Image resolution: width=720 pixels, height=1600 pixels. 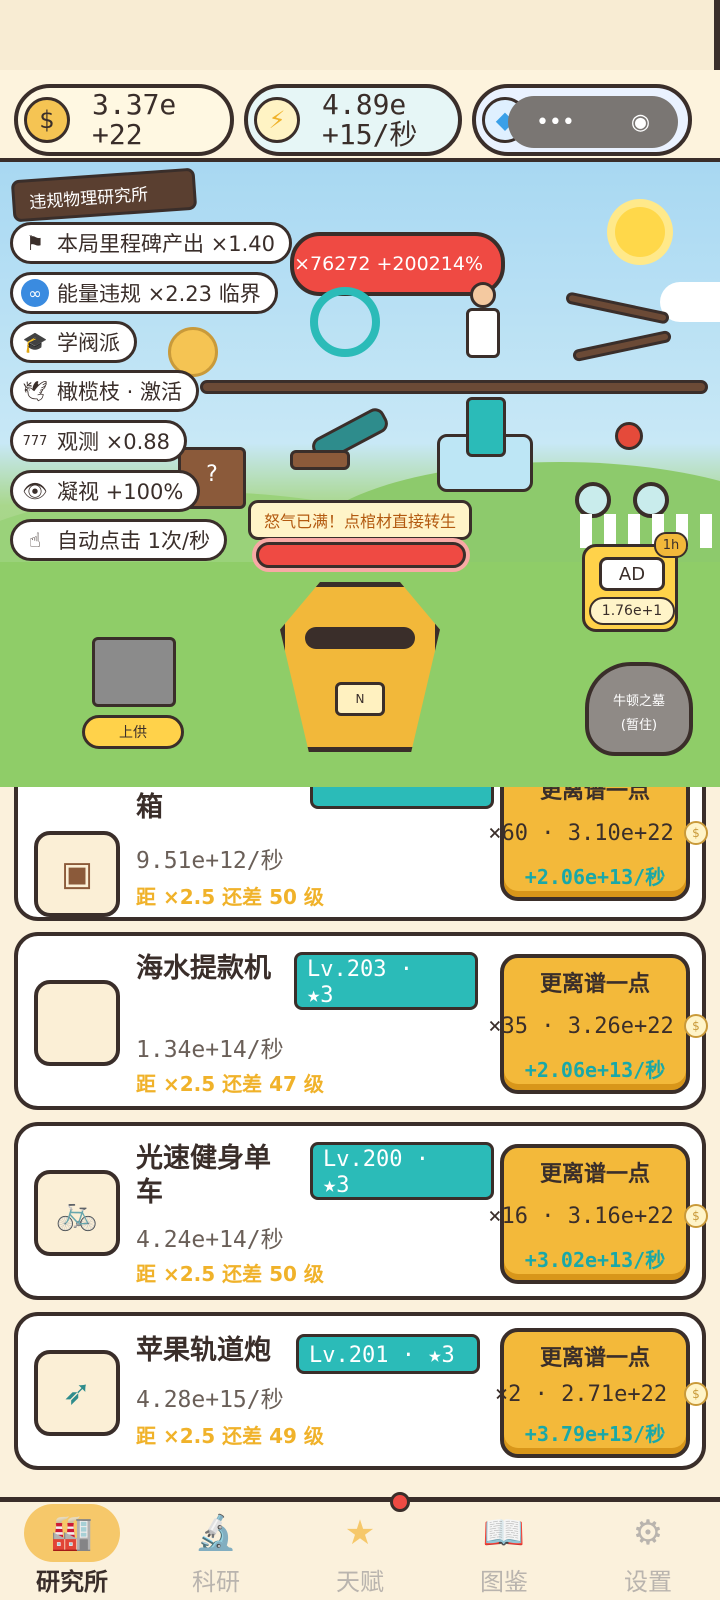 What do you see at coordinates (504, 1582) in the screenshot?
I see `tab-label: 图鉴` at bounding box center [504, 1582].